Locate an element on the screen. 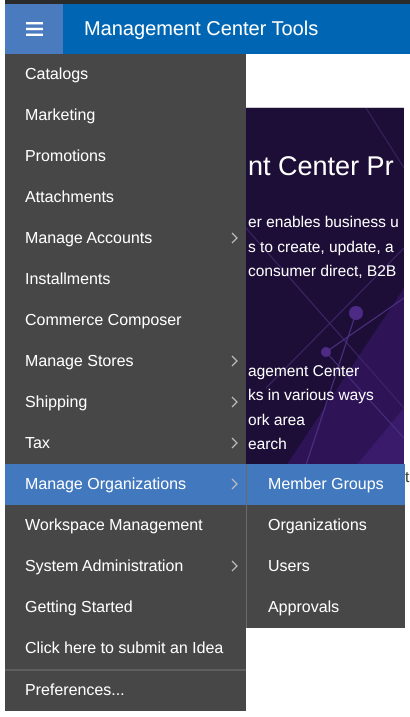 The width and height of the screenshot is (410, 717). menu-item: Attachments is located at coordinates (125, 197).